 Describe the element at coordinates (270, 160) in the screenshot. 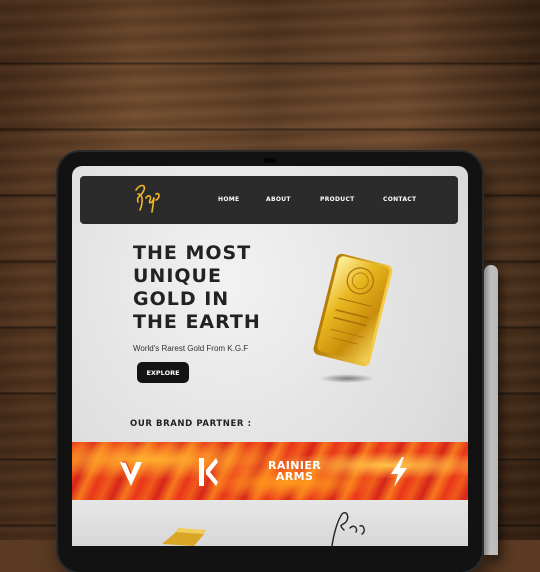

I see `camera-notch` at that location.